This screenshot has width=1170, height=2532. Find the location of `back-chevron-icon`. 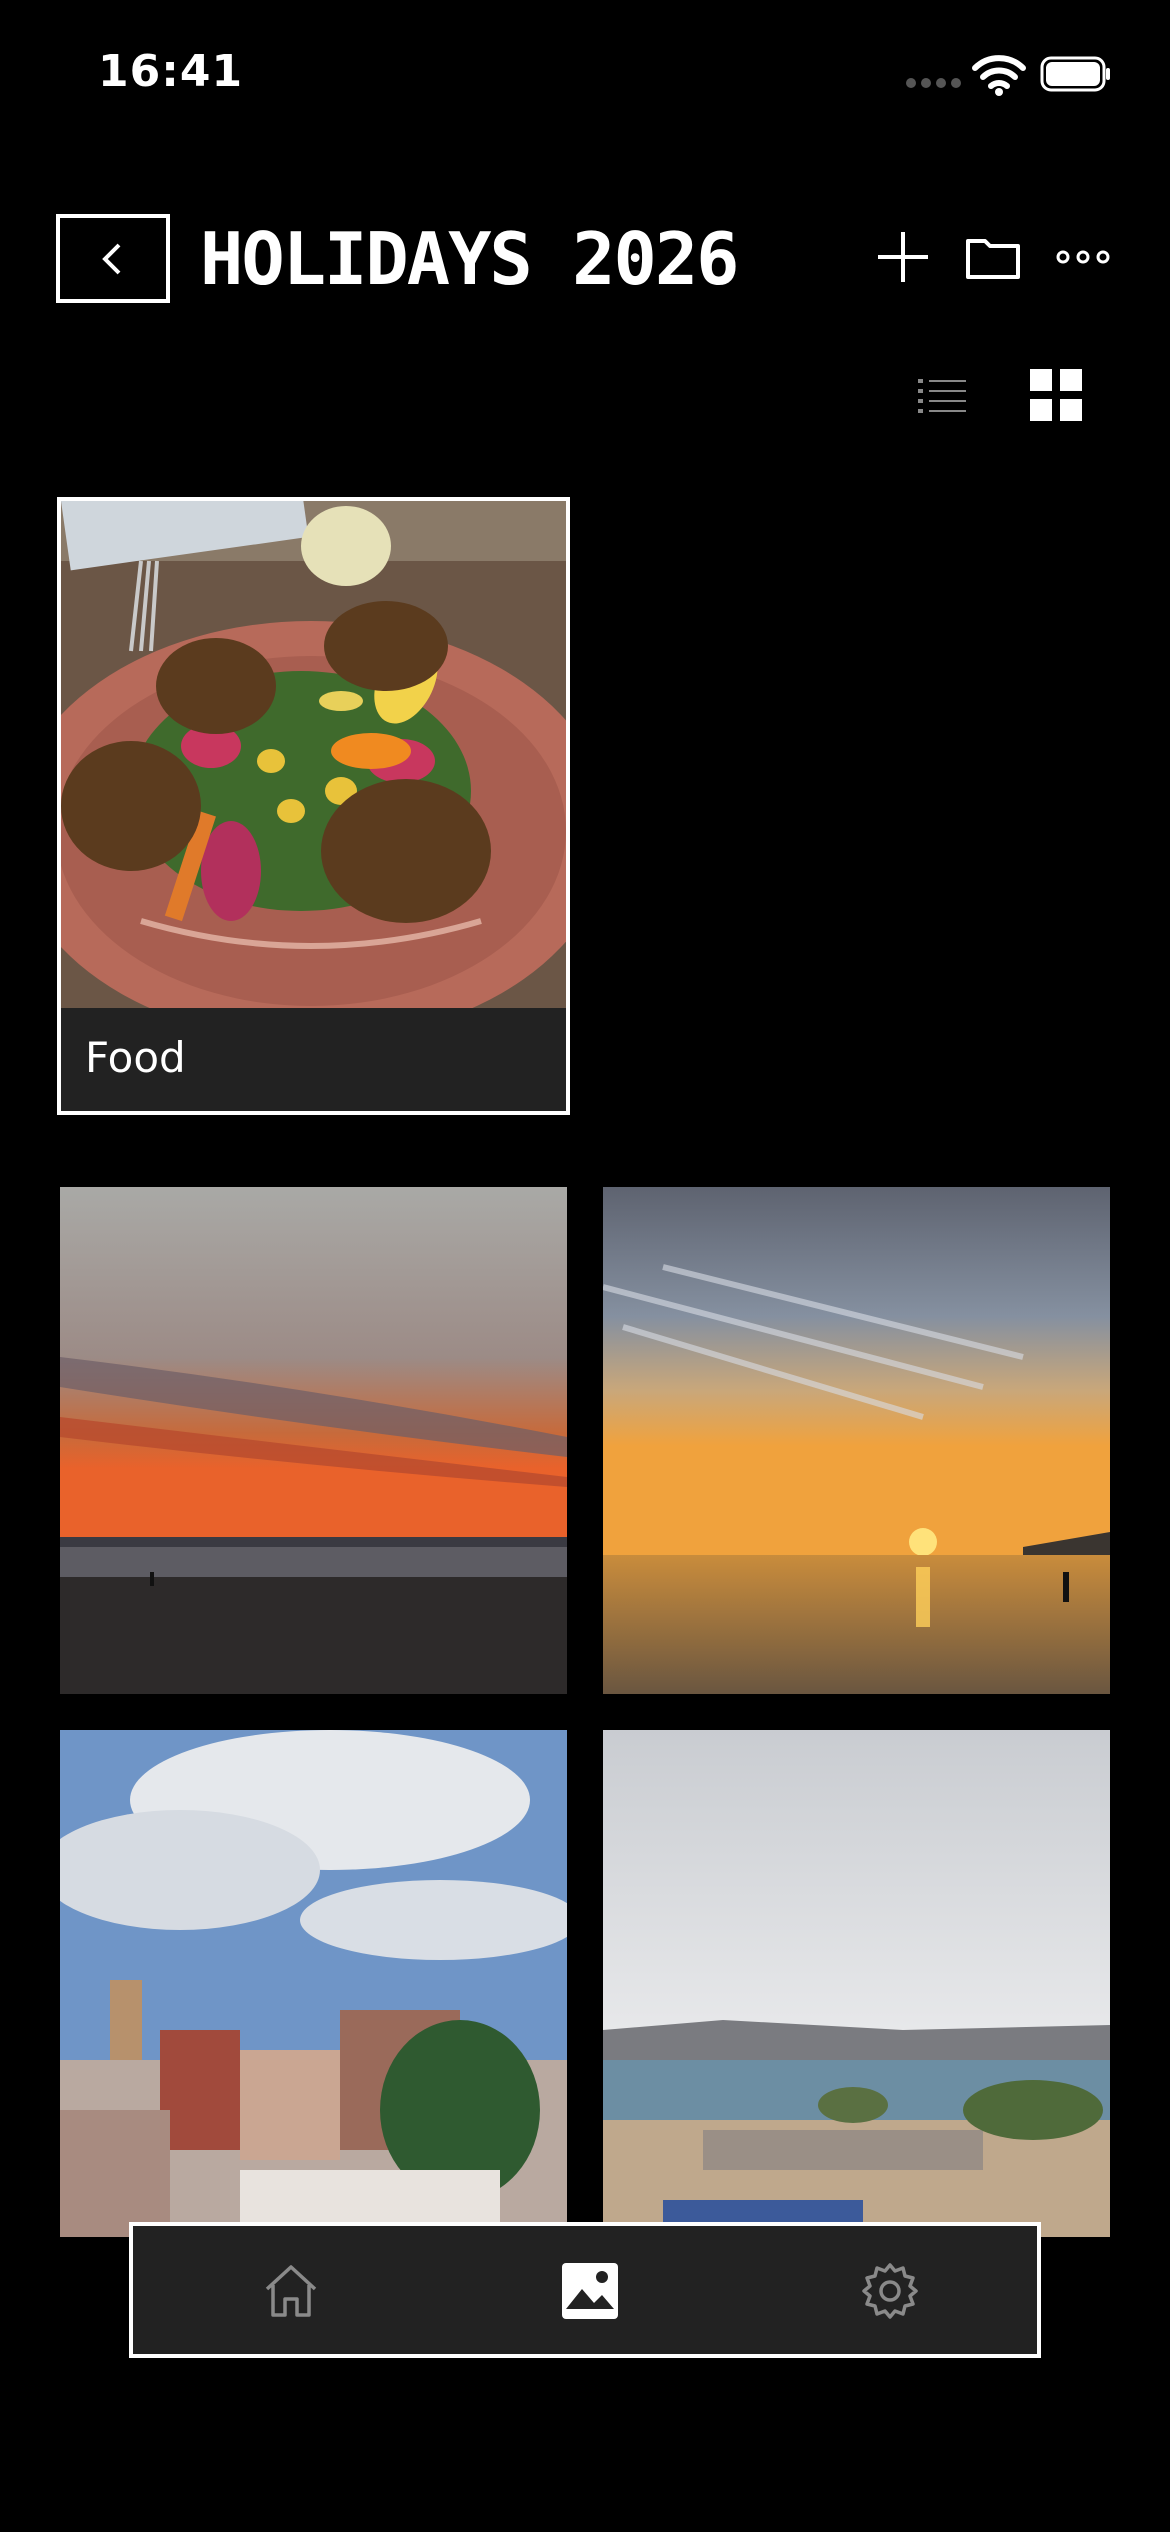

back-chevron-icon is located at coordinates (111, 258).